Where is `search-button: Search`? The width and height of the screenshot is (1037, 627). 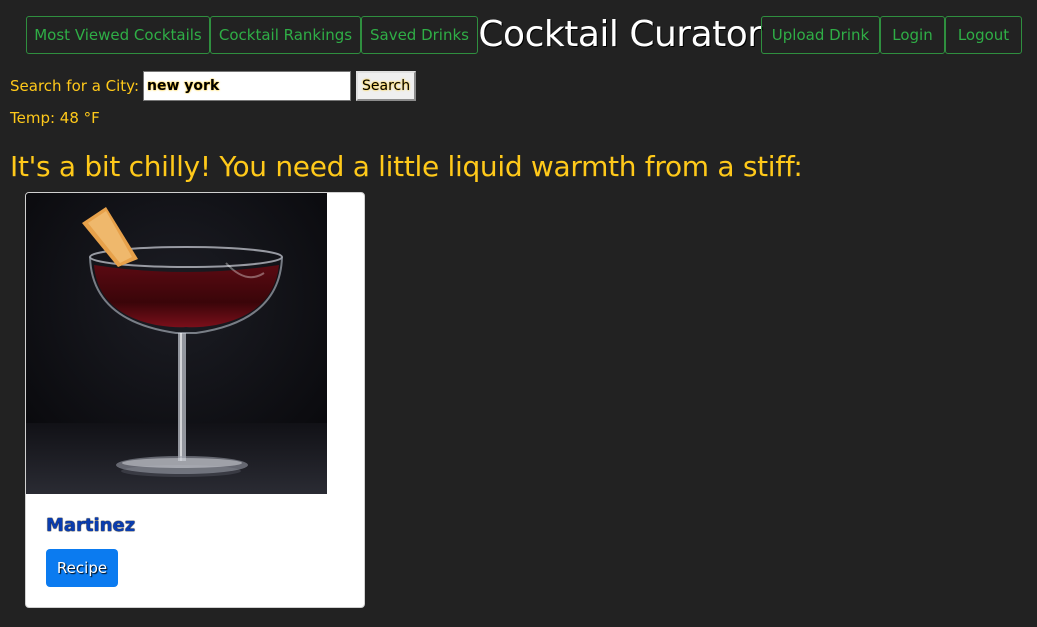 search-button: Search is located at coordinates (386, 86).